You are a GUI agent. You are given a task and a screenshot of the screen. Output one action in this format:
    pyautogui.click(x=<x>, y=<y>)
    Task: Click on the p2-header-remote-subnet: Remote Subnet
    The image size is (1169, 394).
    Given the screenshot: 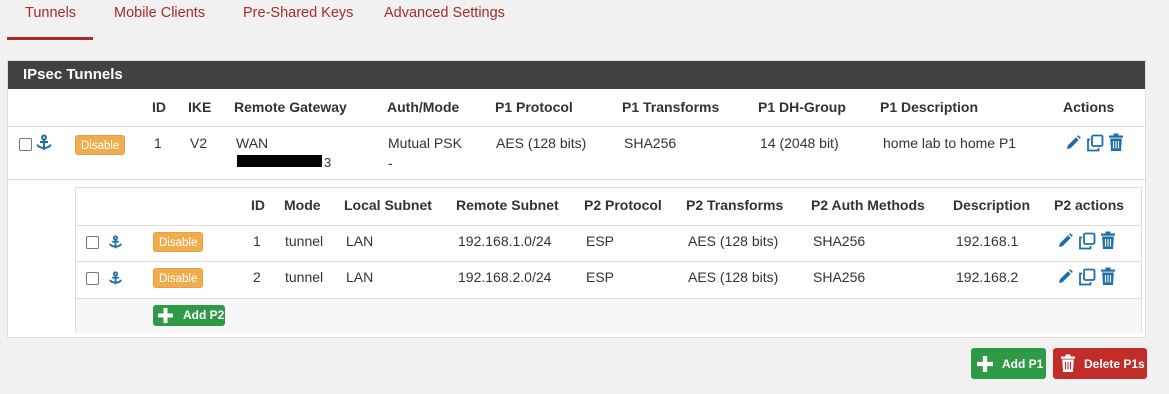 What is the action you would take?
    pyautogui.click(x=507, y=205)
    